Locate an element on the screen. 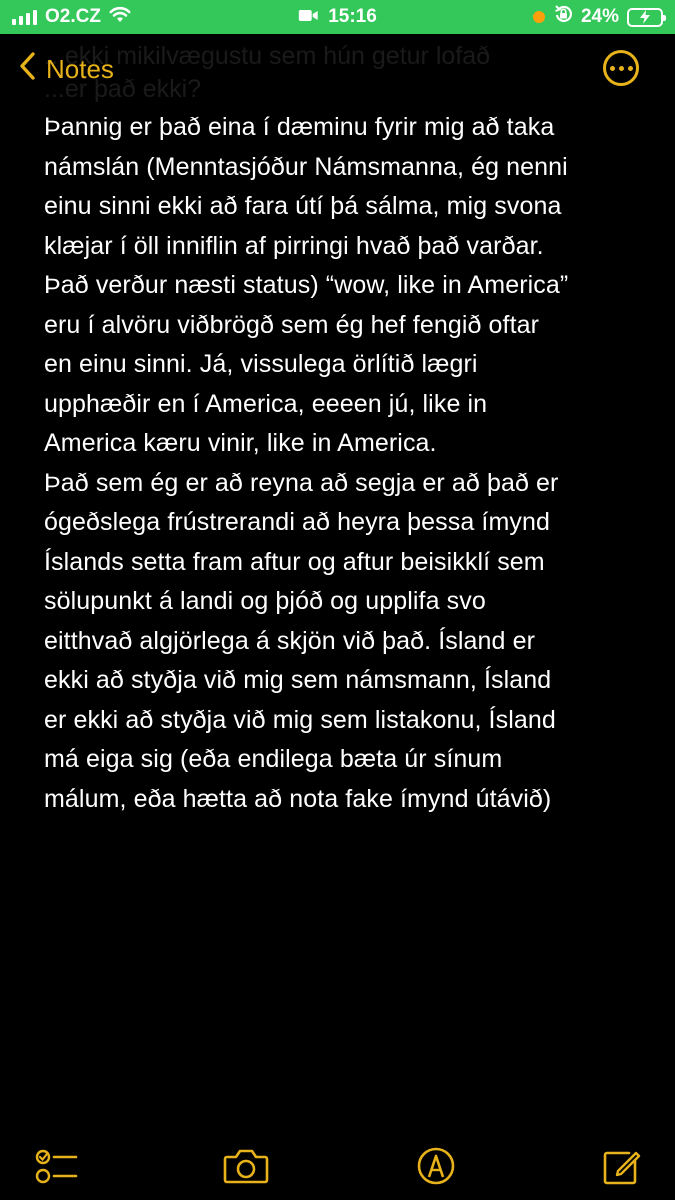 This screenshot has width=675, height=1200. note-line: sölupunkt á landi og þjóð og upplifa svo is located at coordinates (265, 601).